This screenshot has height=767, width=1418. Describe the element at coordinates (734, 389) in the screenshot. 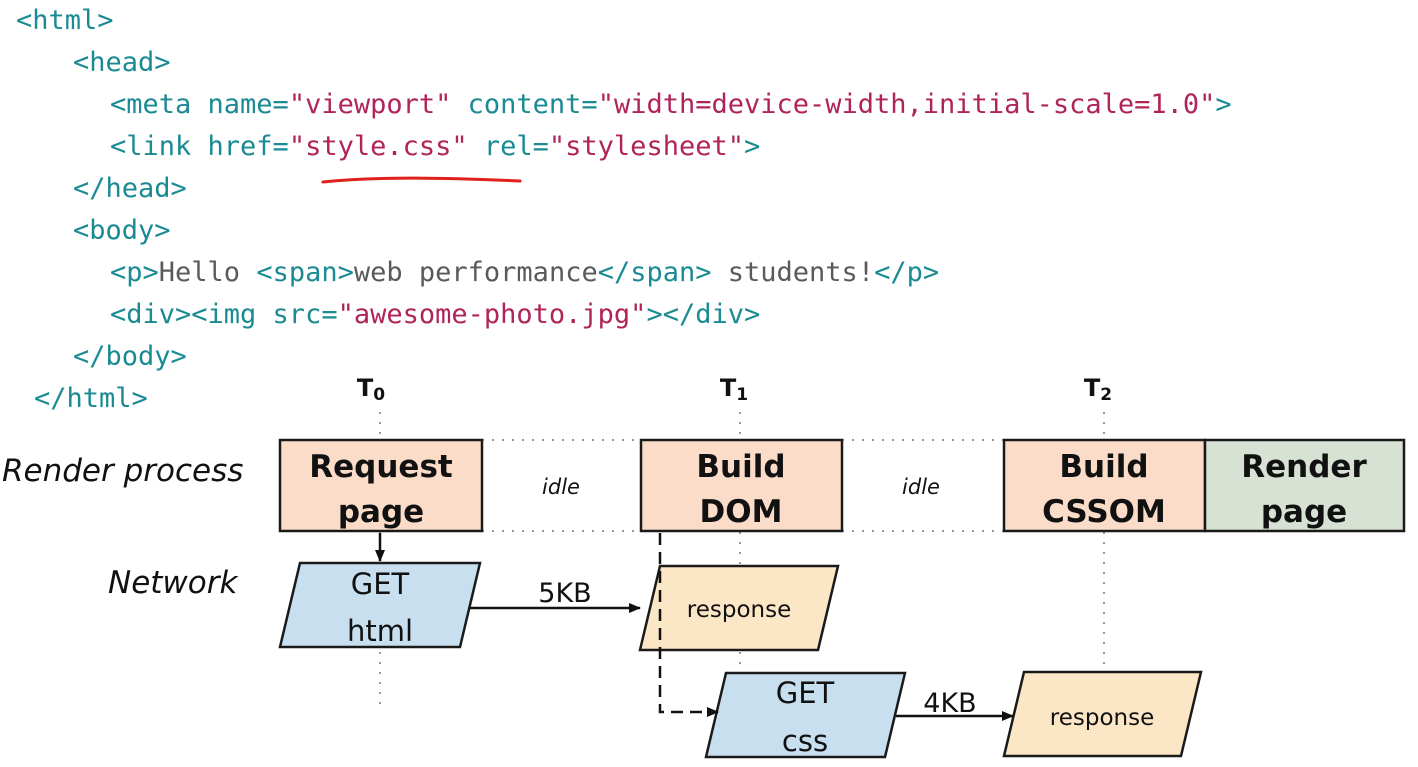

I see `time-label-t1: T1` at that location.